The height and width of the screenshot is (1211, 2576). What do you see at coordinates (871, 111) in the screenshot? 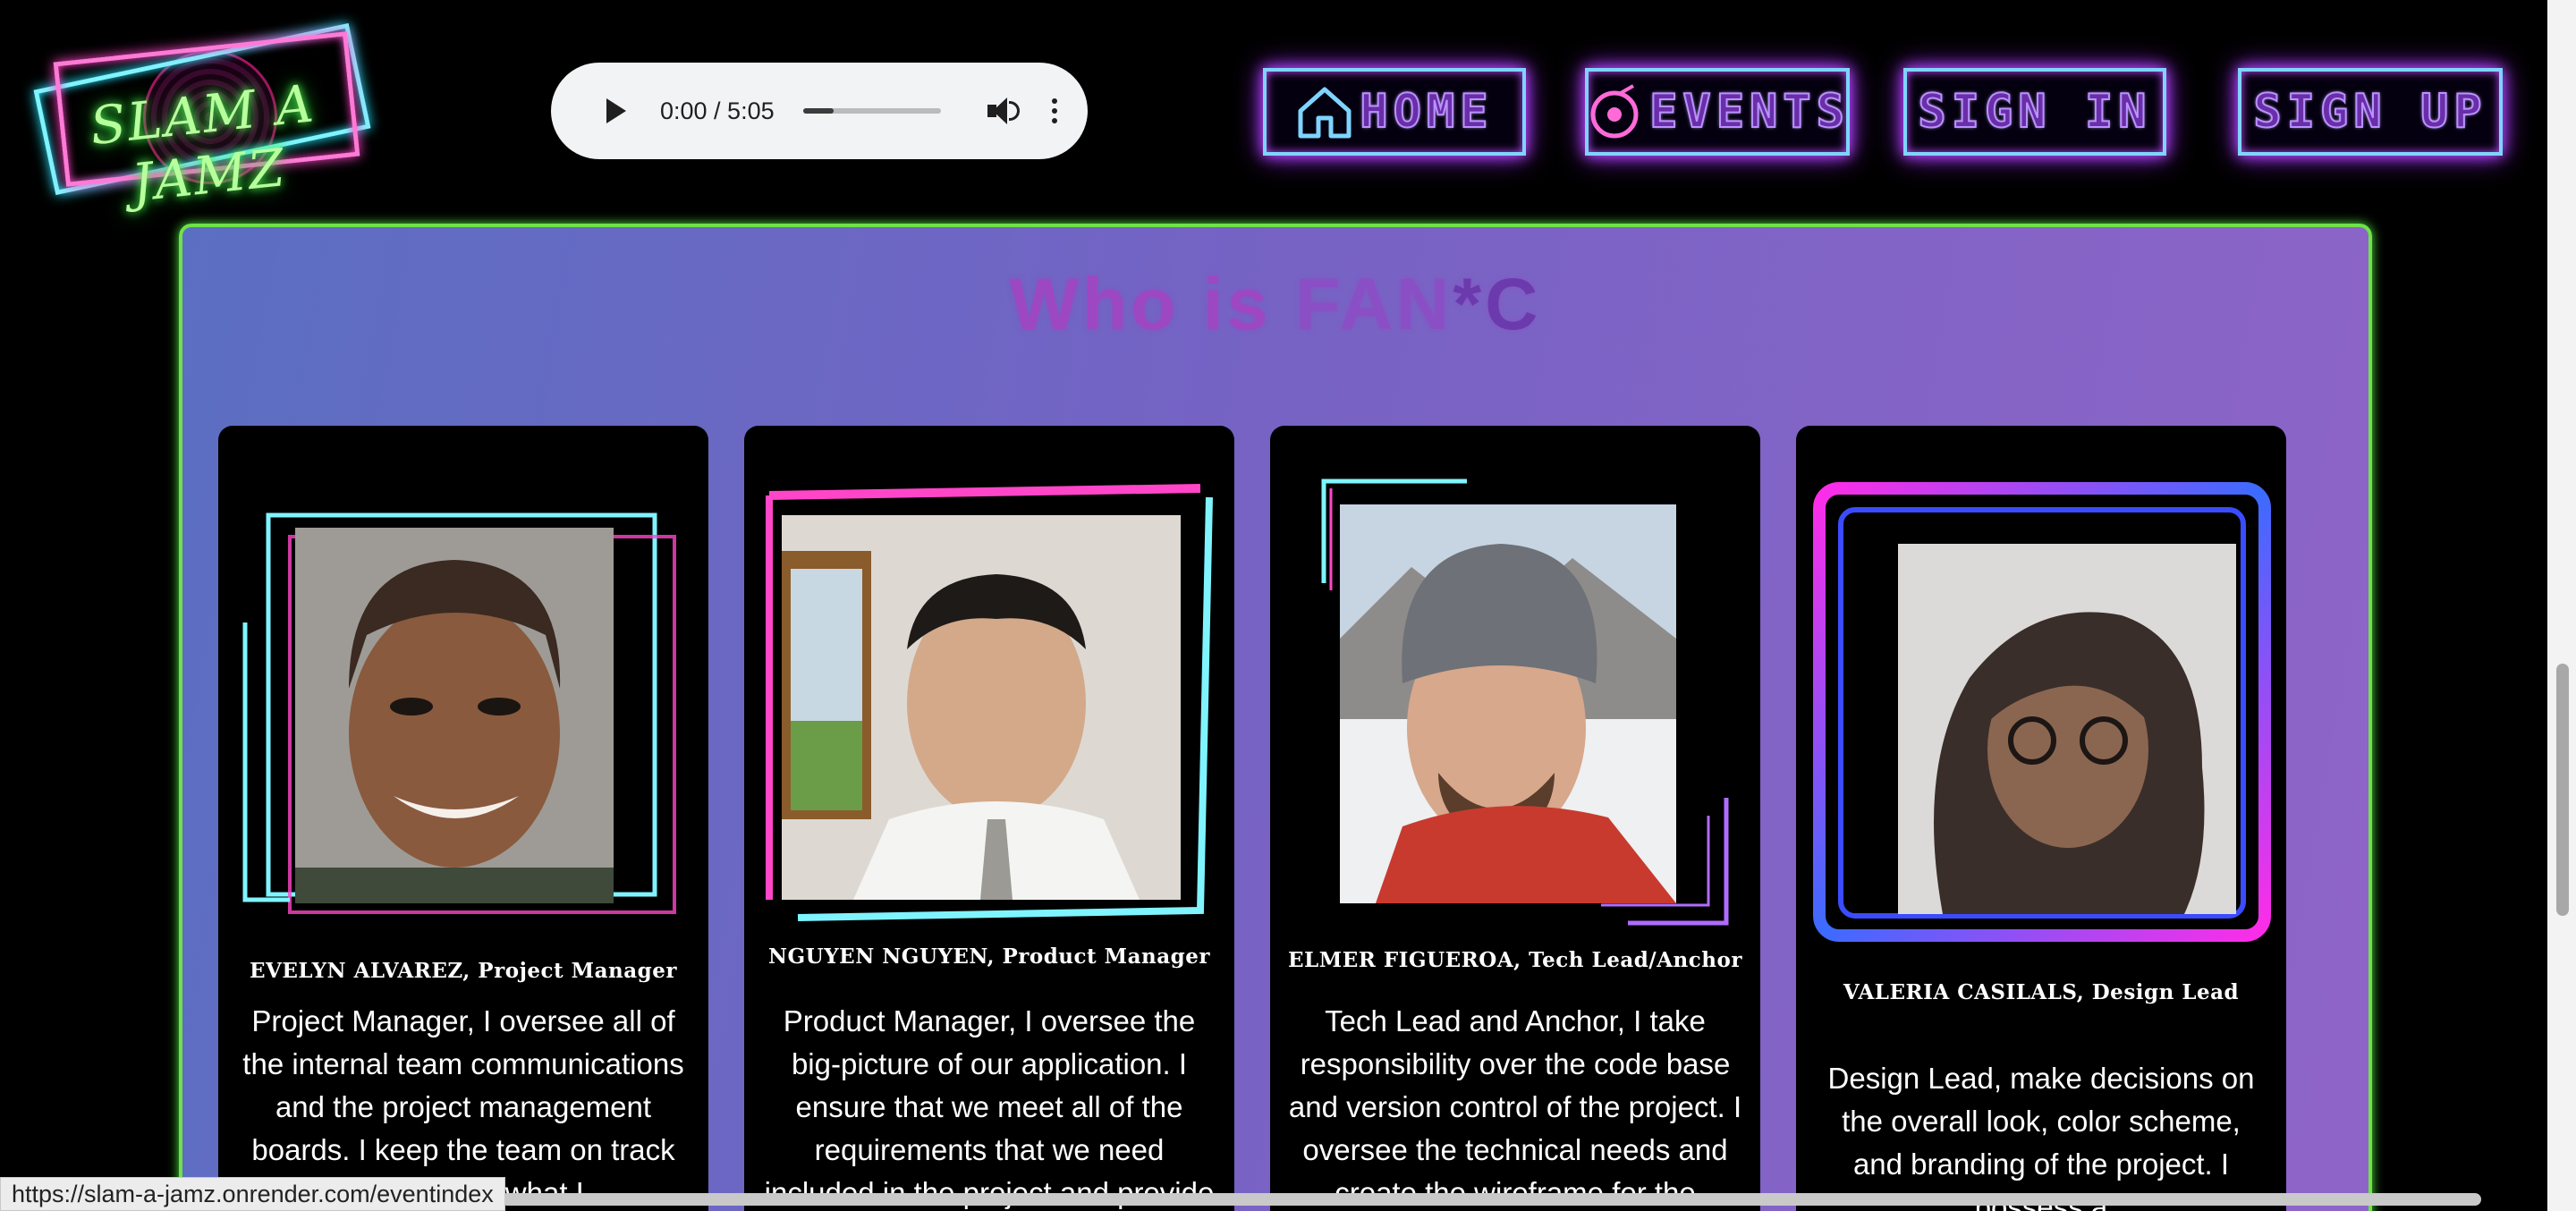
I see `audio-progress-slider` at bounding box center [871, 111].